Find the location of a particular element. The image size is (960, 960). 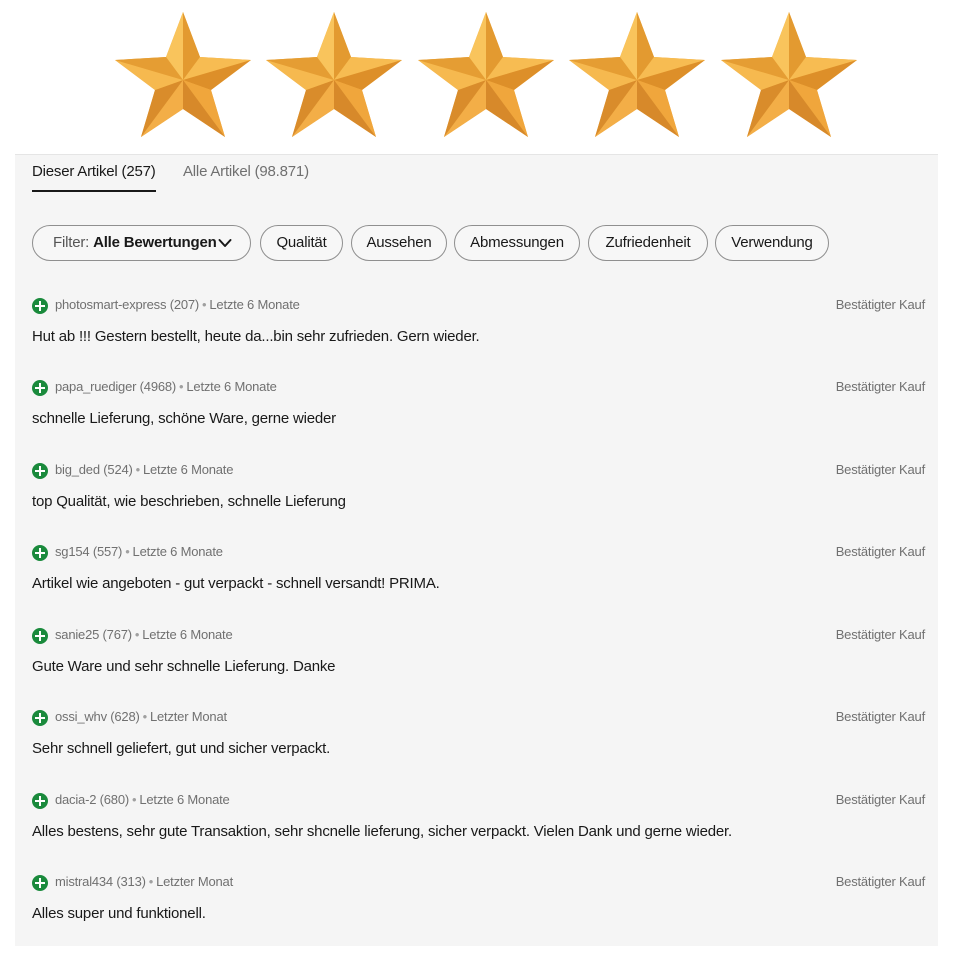

star-rating is located at coordinates (492, 74).